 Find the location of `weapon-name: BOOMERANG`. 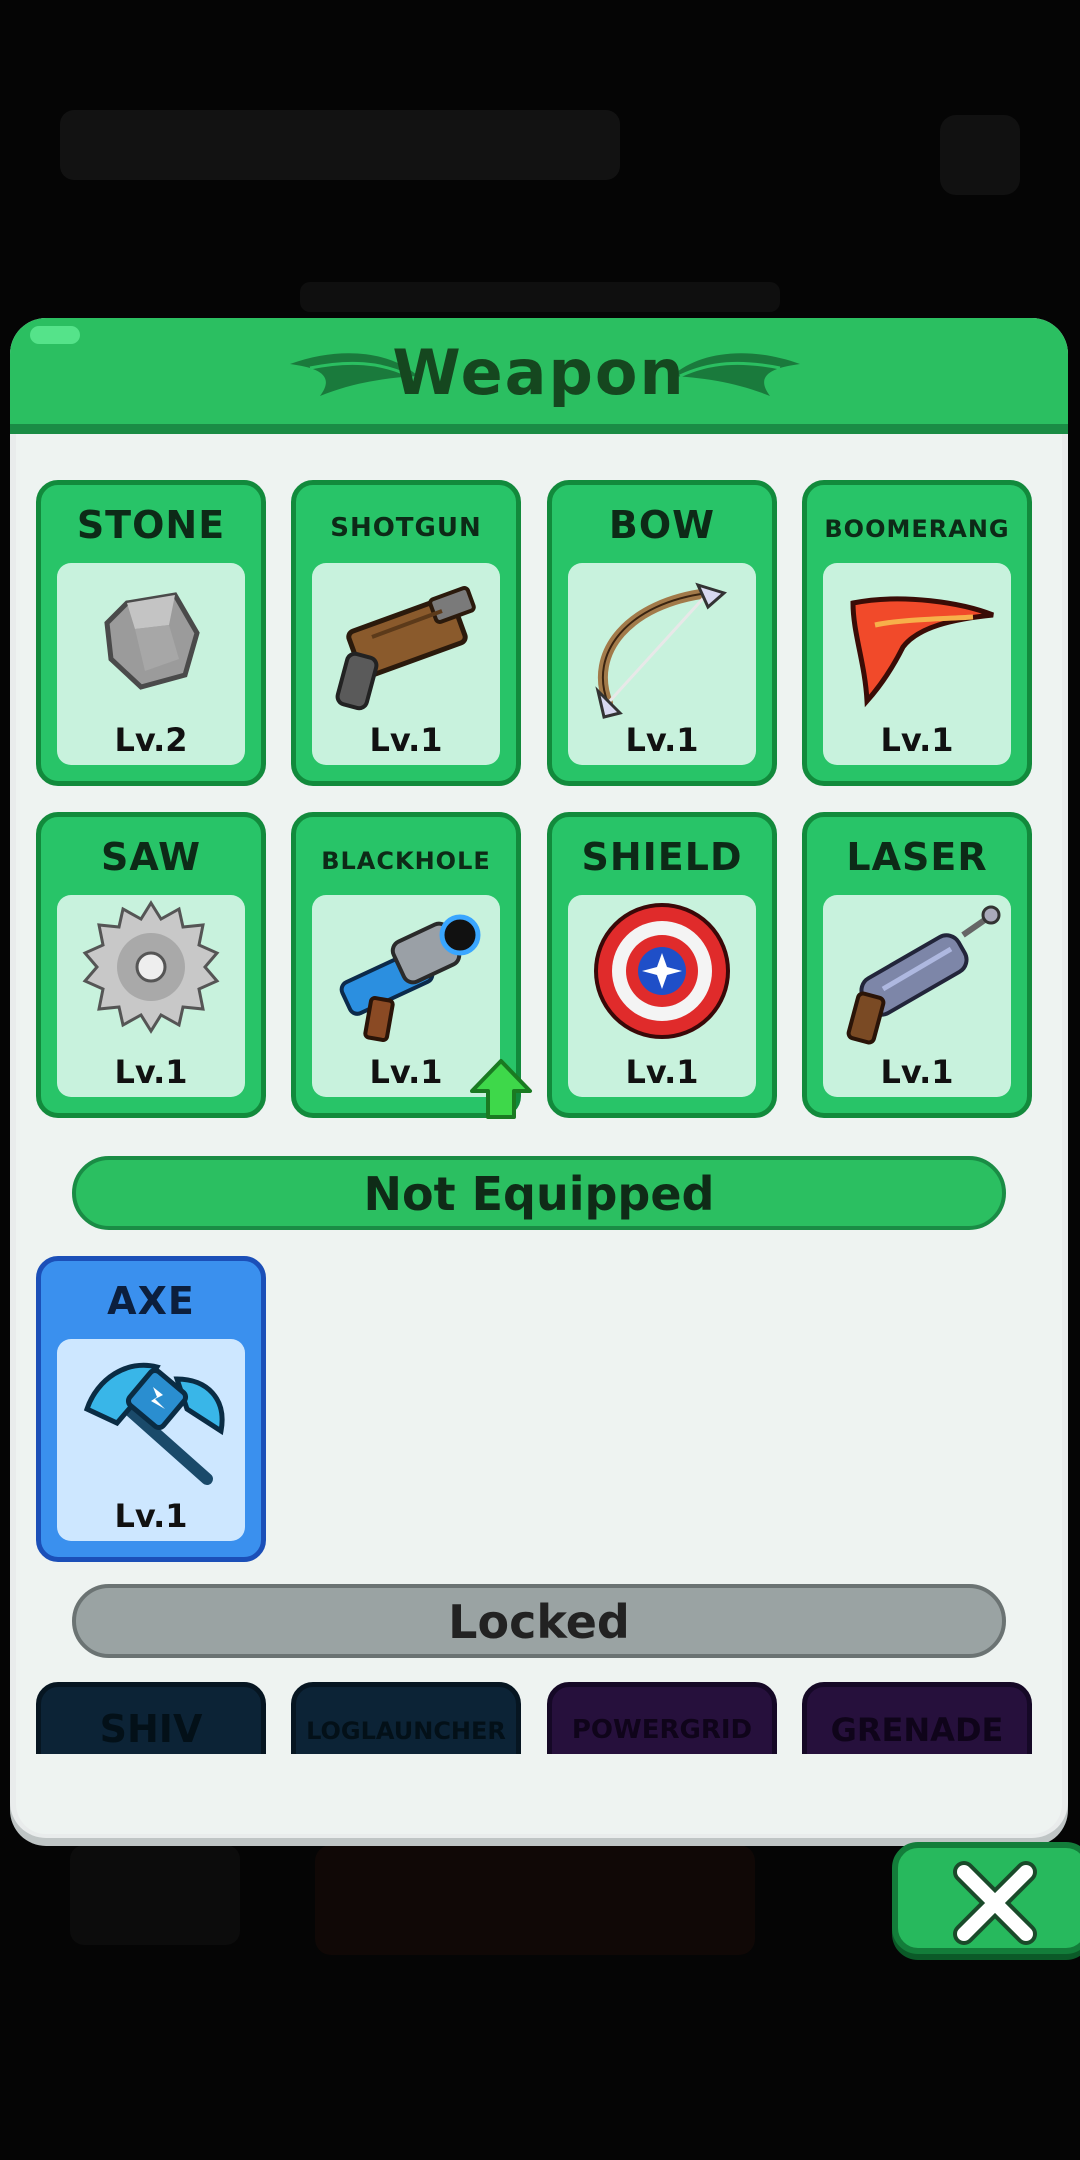

weapon-name: BOOMERANG is located at coordinates (917, 529).